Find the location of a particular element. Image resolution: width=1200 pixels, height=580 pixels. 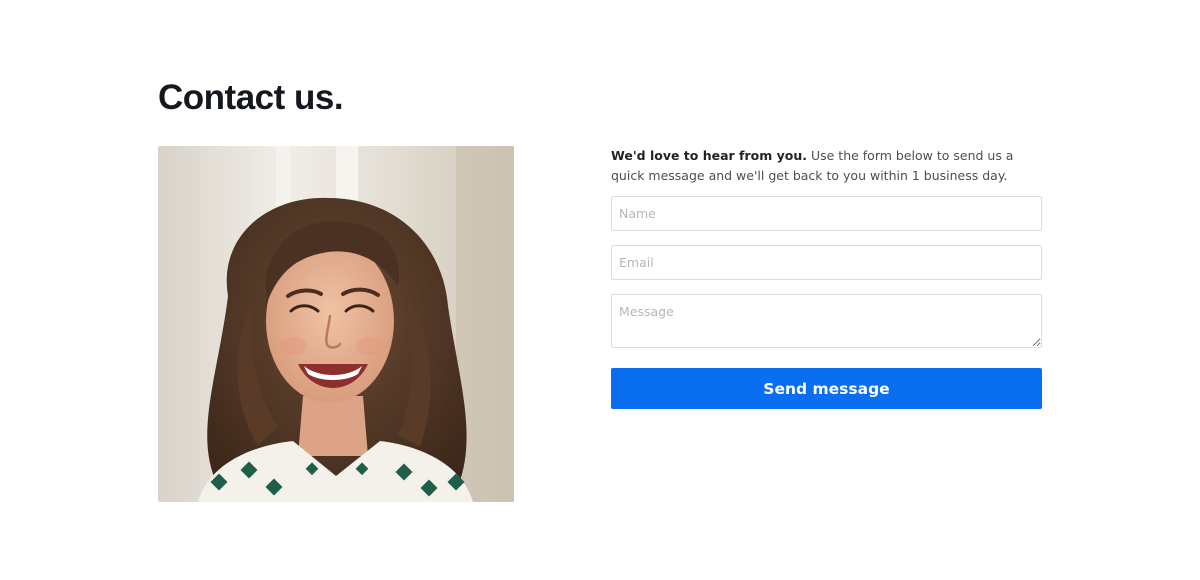

name-field is located at coordinates (826, 213).